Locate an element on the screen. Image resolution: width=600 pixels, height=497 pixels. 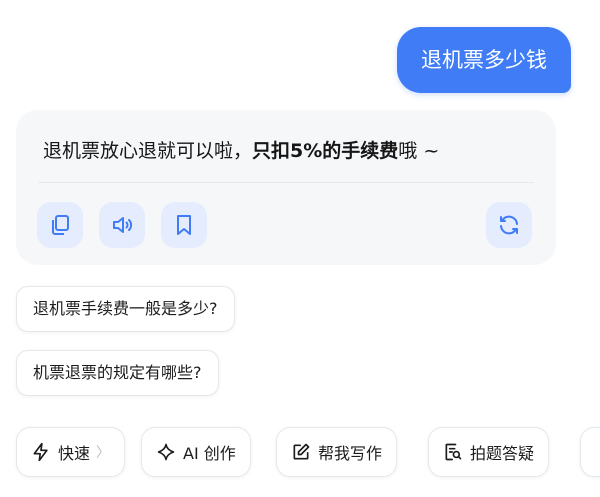
assistant-reply-text: 退机票放心退就可以啦，只扣5%的手续费哦 ~ is located at coordinates (289, 151).